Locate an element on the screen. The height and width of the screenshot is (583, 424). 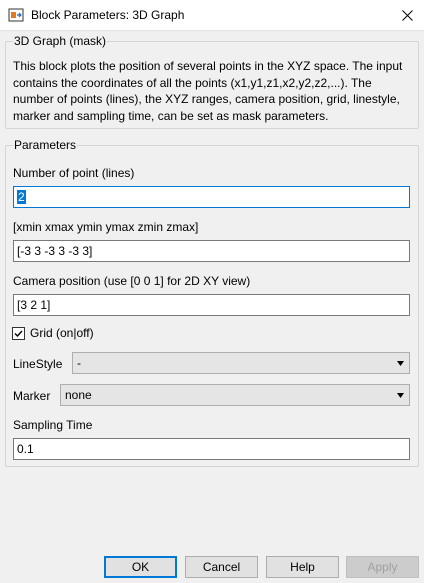
cancel-button: Cancel is located at coordinates (221, 567).